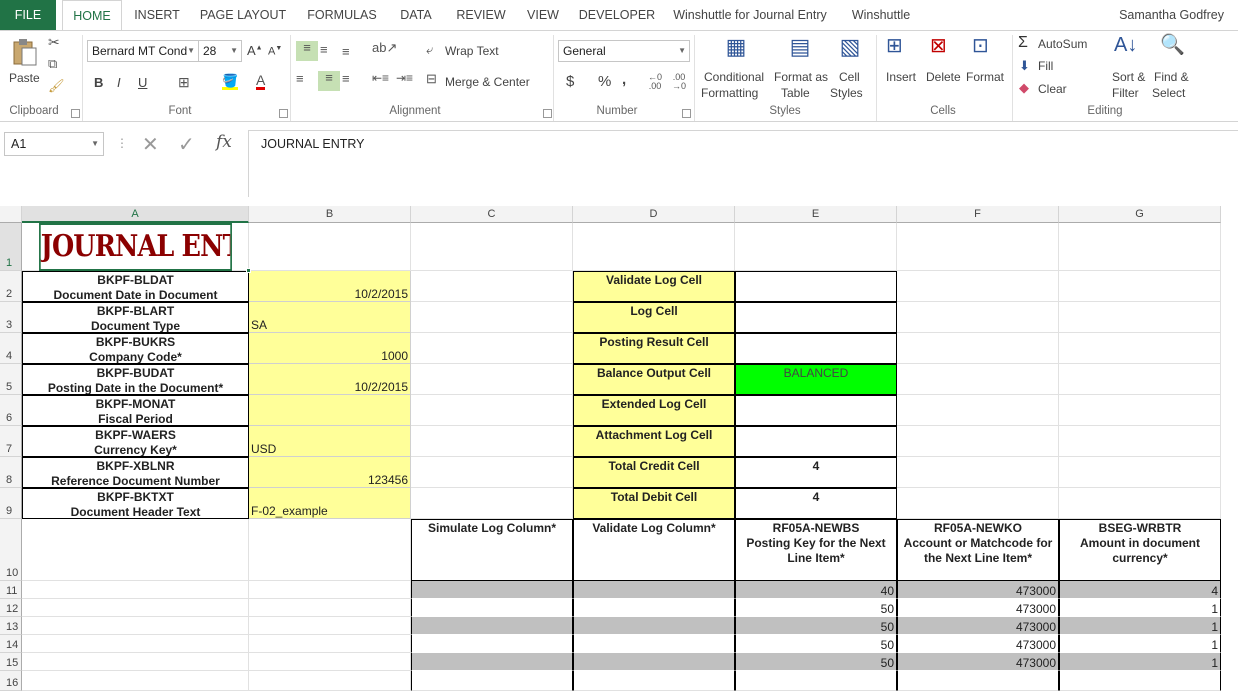  What do you see at coordinates (679, 82) in the screenshot?
I see `decrease-decimal-icon: .00 →0` at bounding box center [679, 82].